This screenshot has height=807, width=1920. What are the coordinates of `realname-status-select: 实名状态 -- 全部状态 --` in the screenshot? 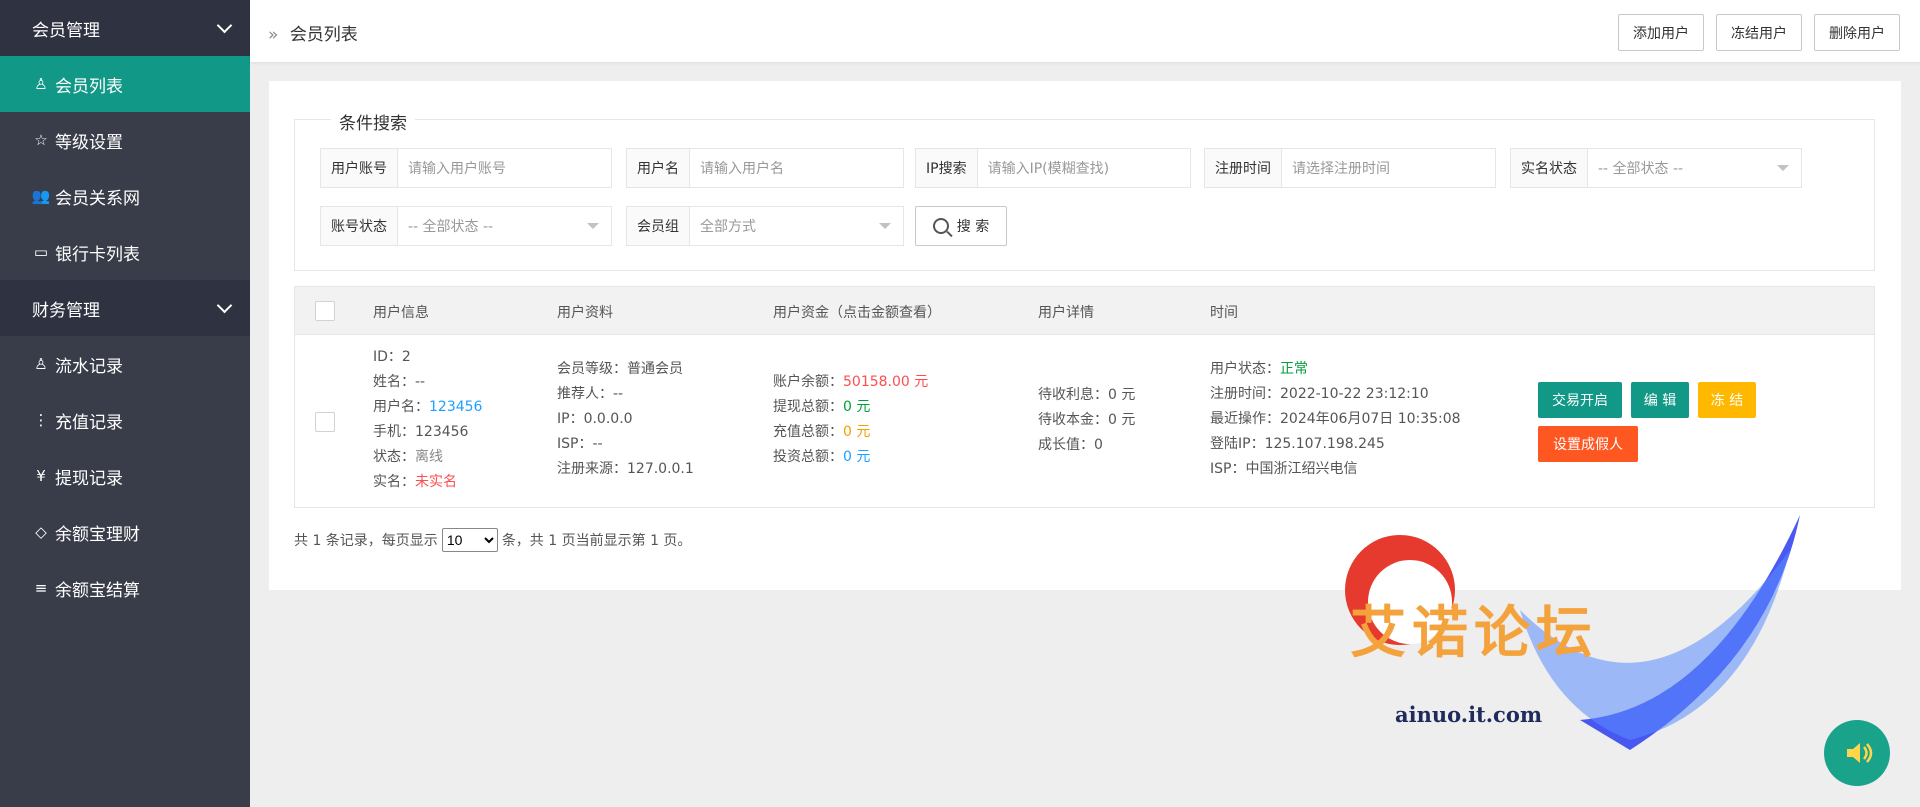 It's located at (1656, 168).